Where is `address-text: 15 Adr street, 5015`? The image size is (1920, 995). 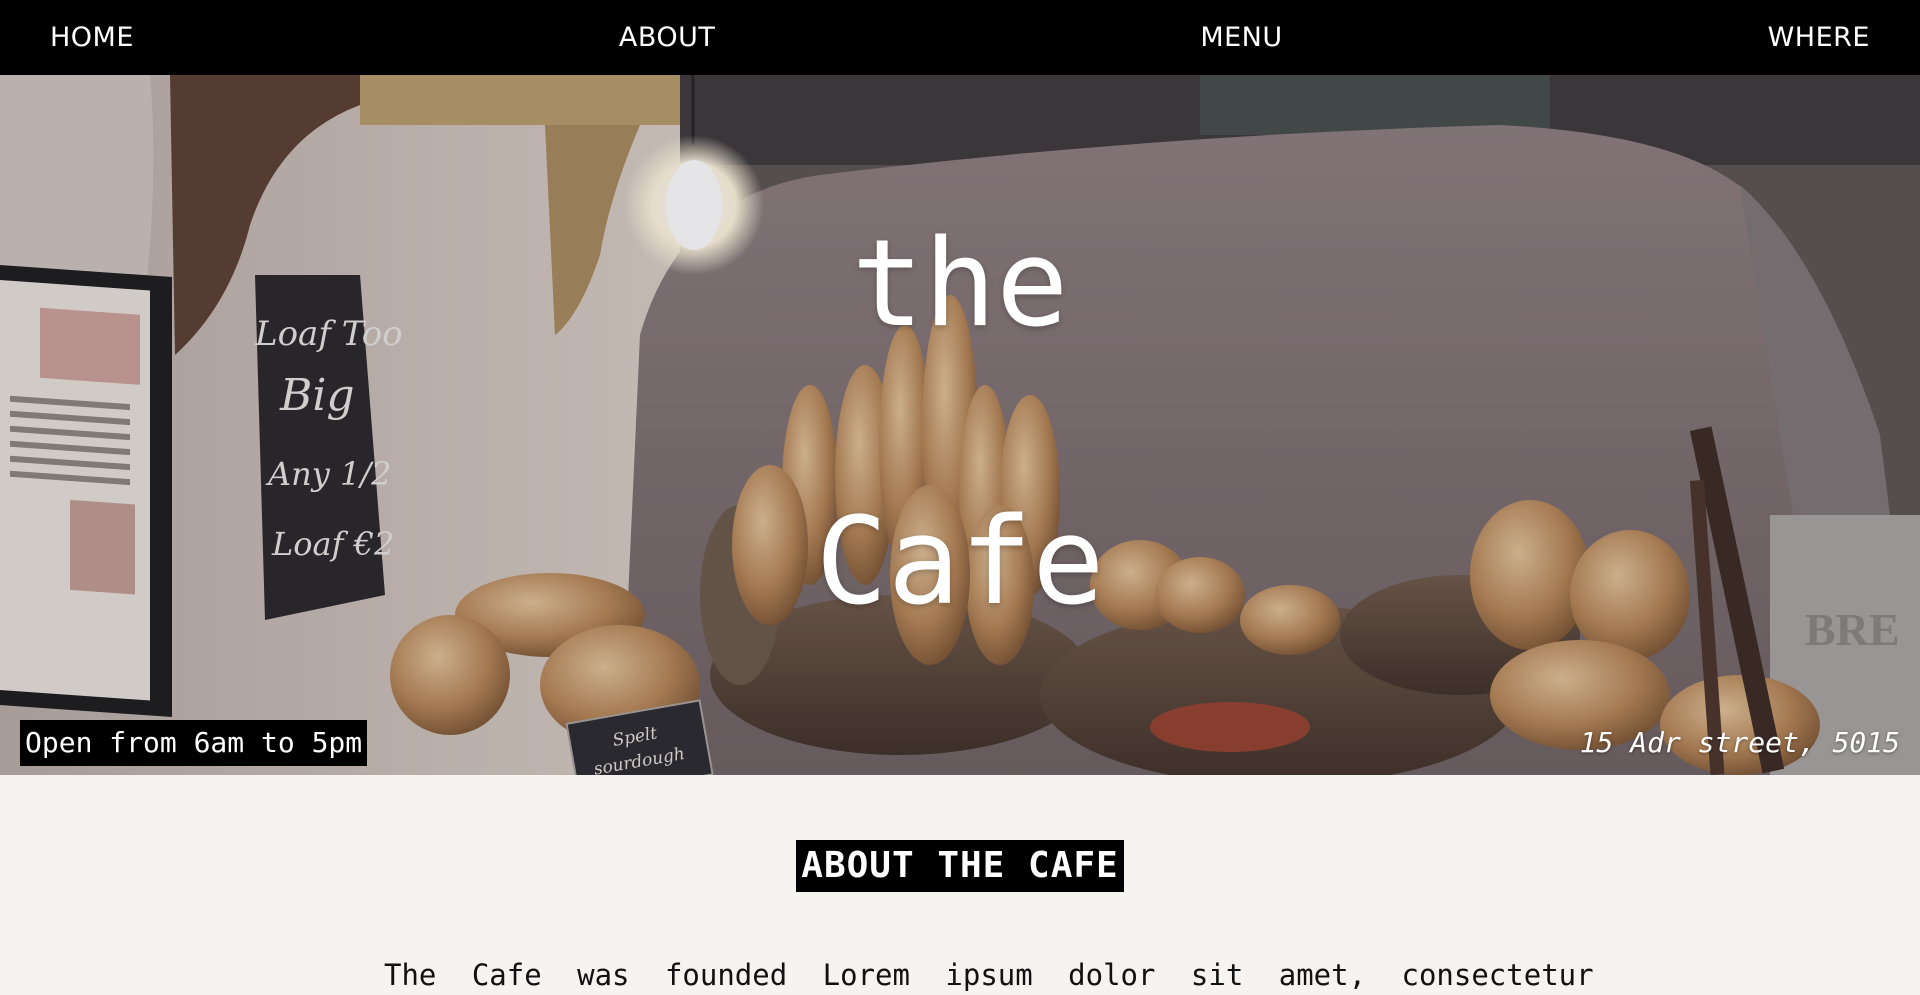
address-text: 15 Adr street, 5015 is located at coordinates (1739, 742).